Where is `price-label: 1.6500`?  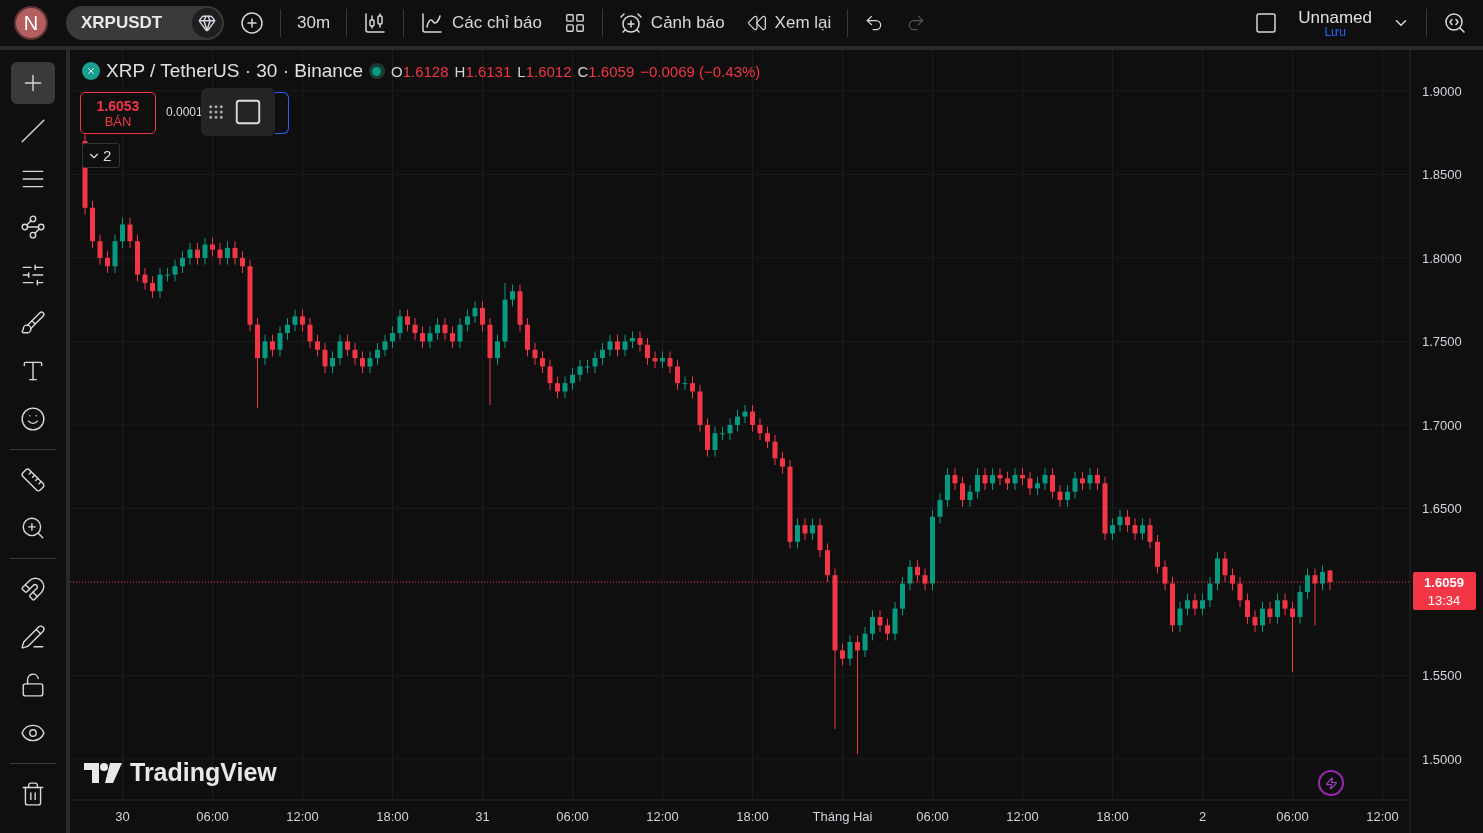 price-label: 1.6500 is located at coordinates (1442, 509).